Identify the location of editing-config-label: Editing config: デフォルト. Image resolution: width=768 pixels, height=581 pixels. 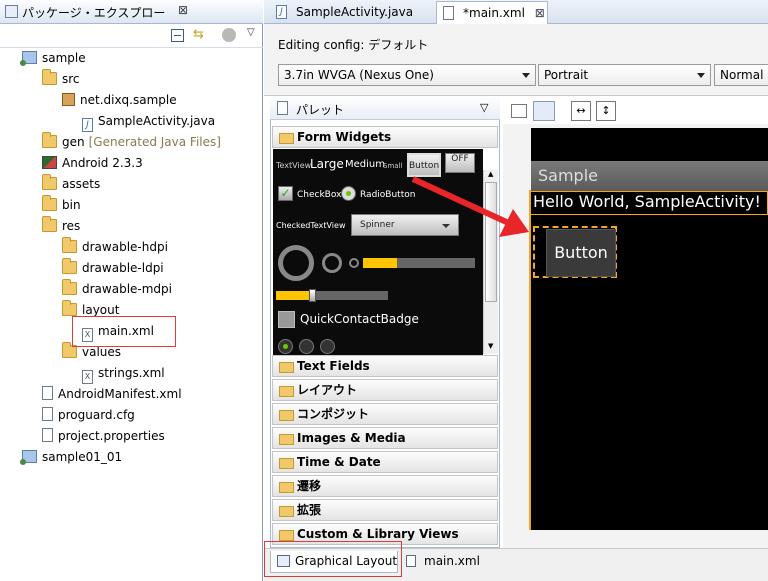
(353, 45).